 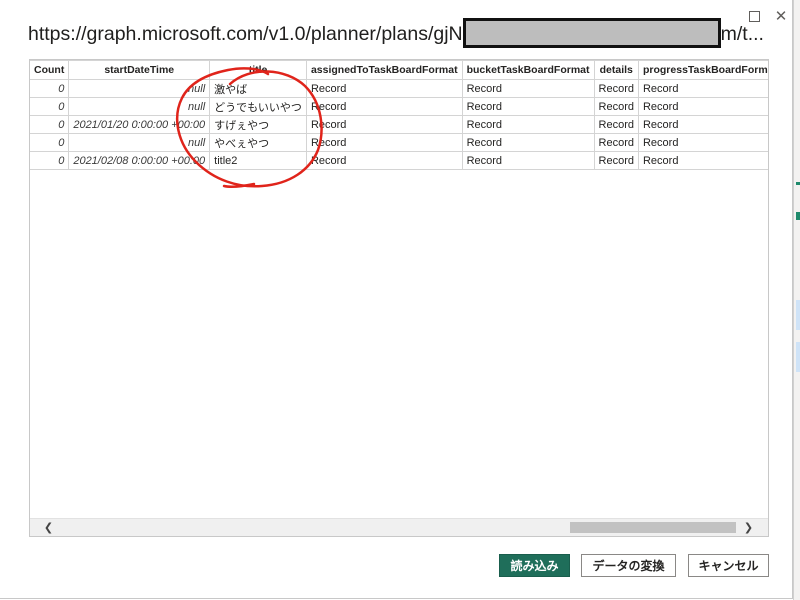 What do you see at coordinates (258, 106) in the screenshot?
I see `cell-title: どうでもいいやつ` at bounding box center [258, 106].